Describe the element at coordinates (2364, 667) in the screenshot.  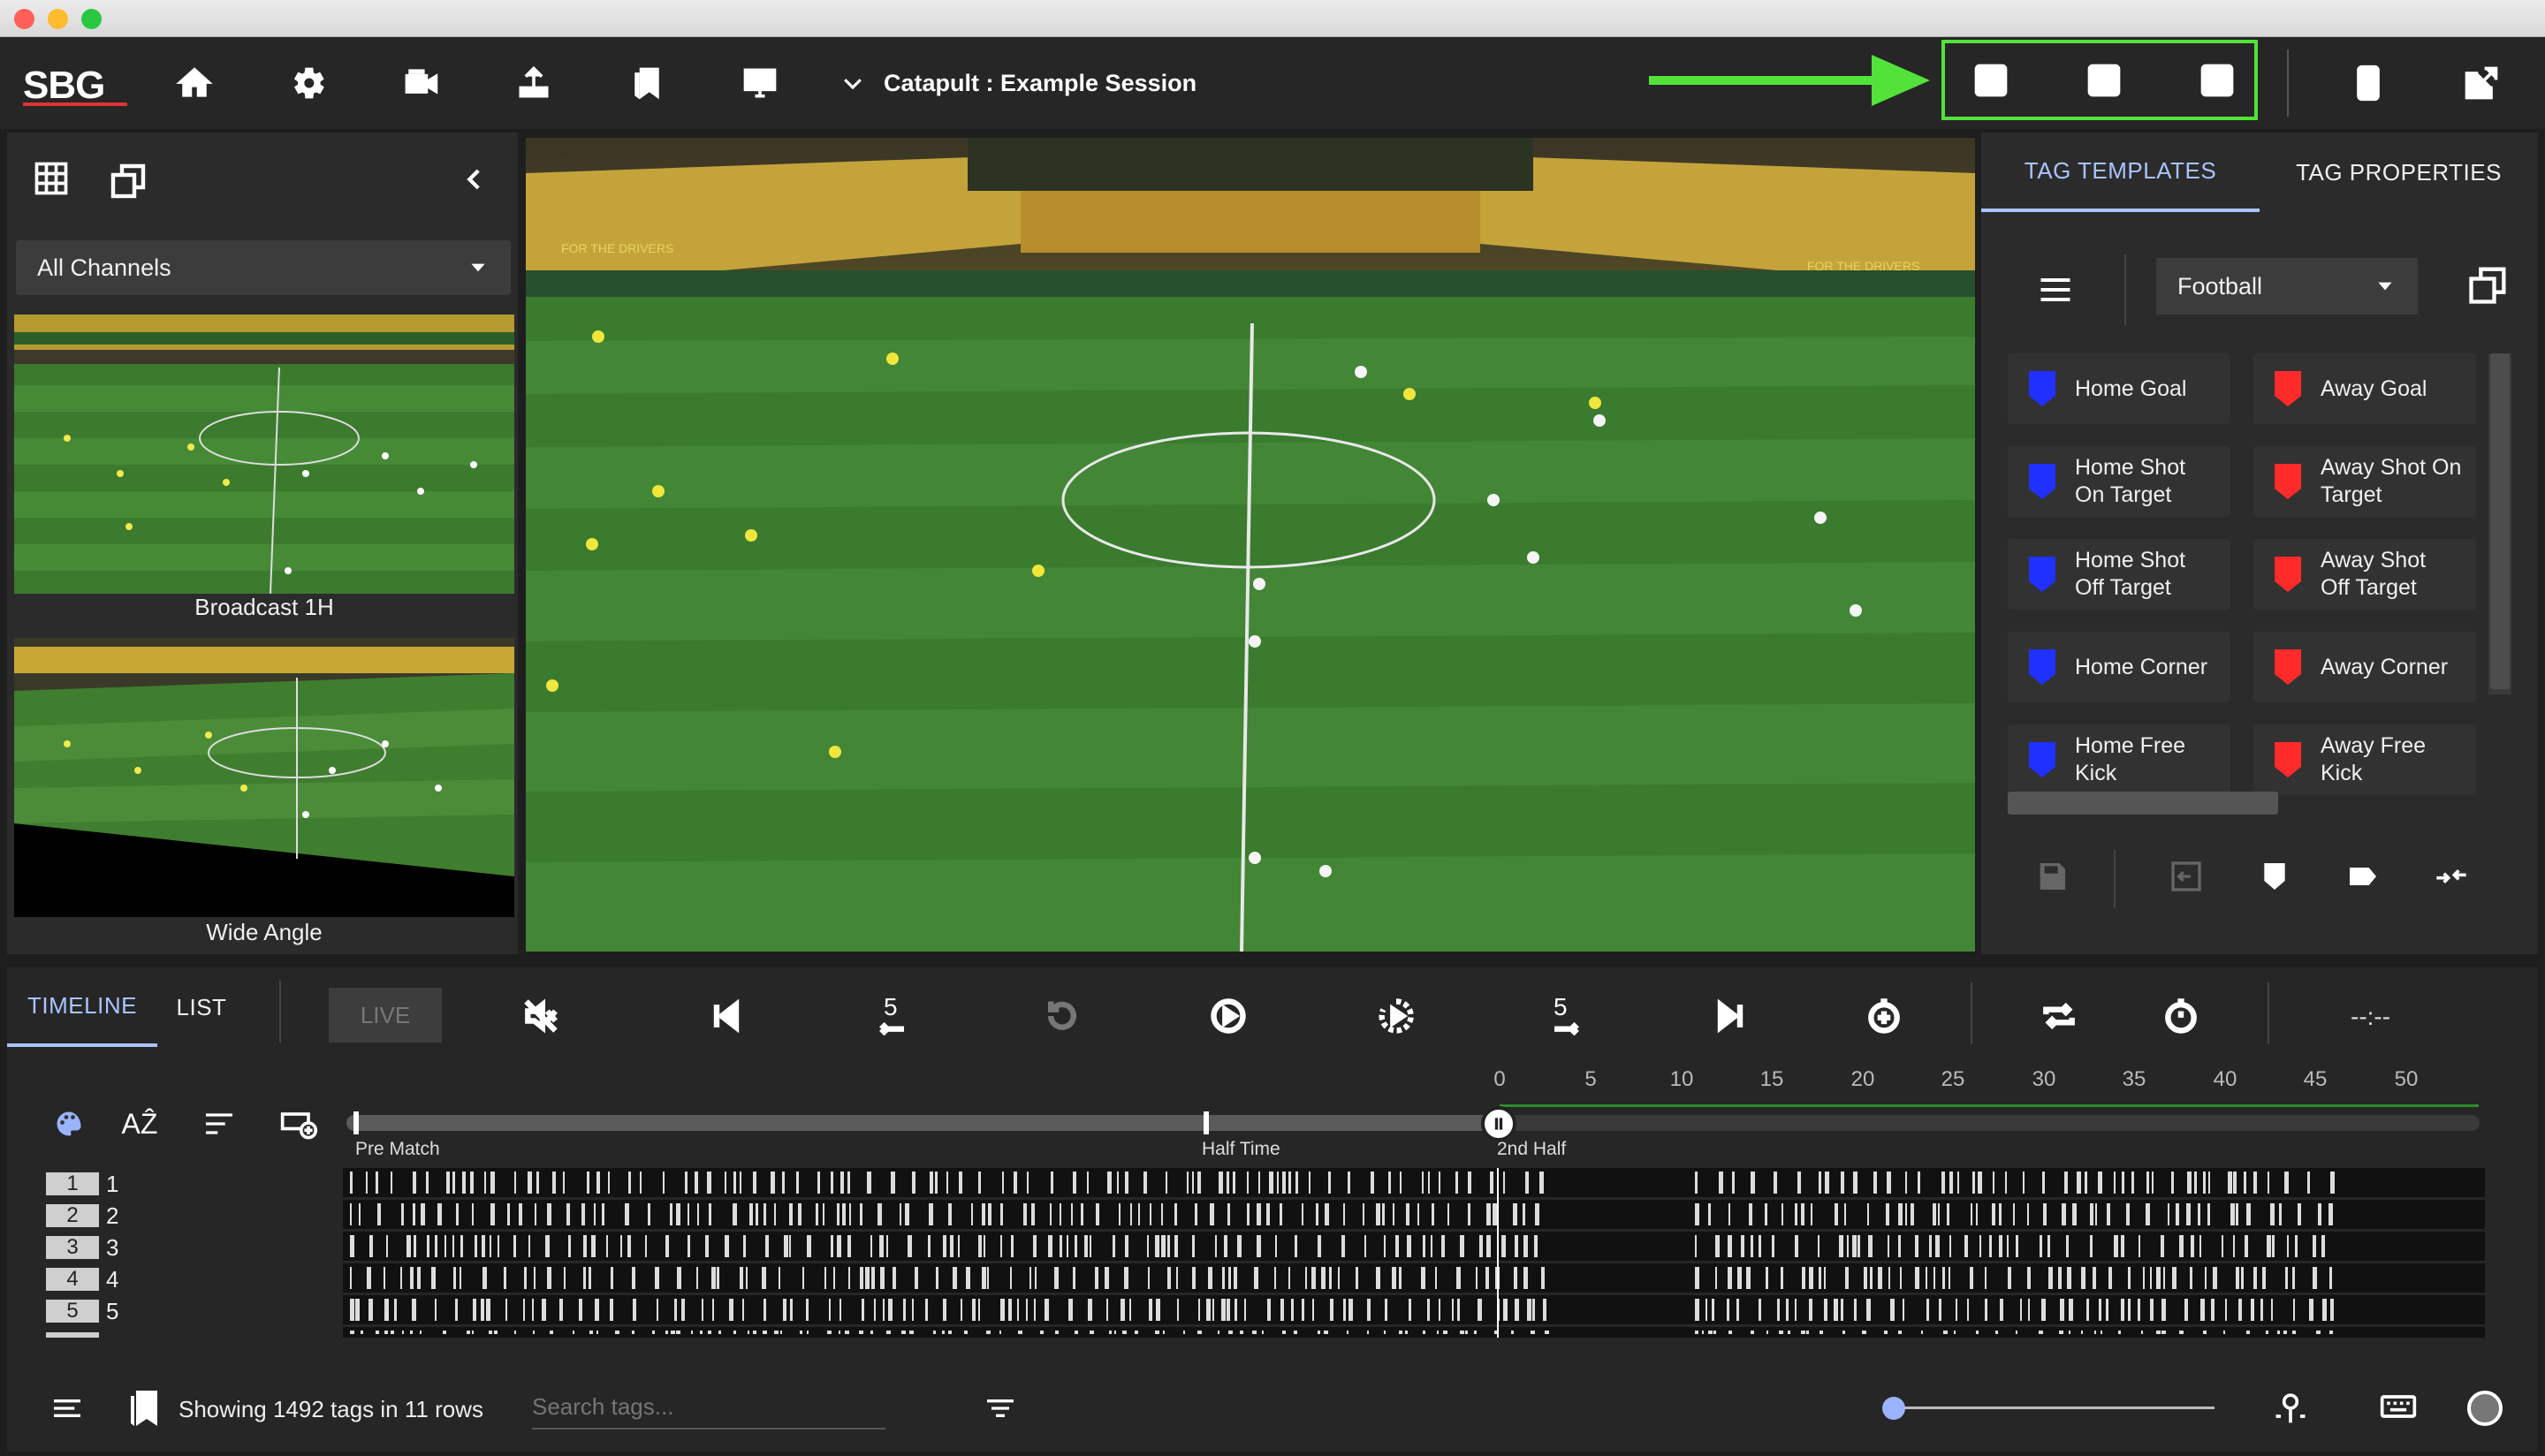
I see `tag-button-away-corner: Away Corner` at that location.